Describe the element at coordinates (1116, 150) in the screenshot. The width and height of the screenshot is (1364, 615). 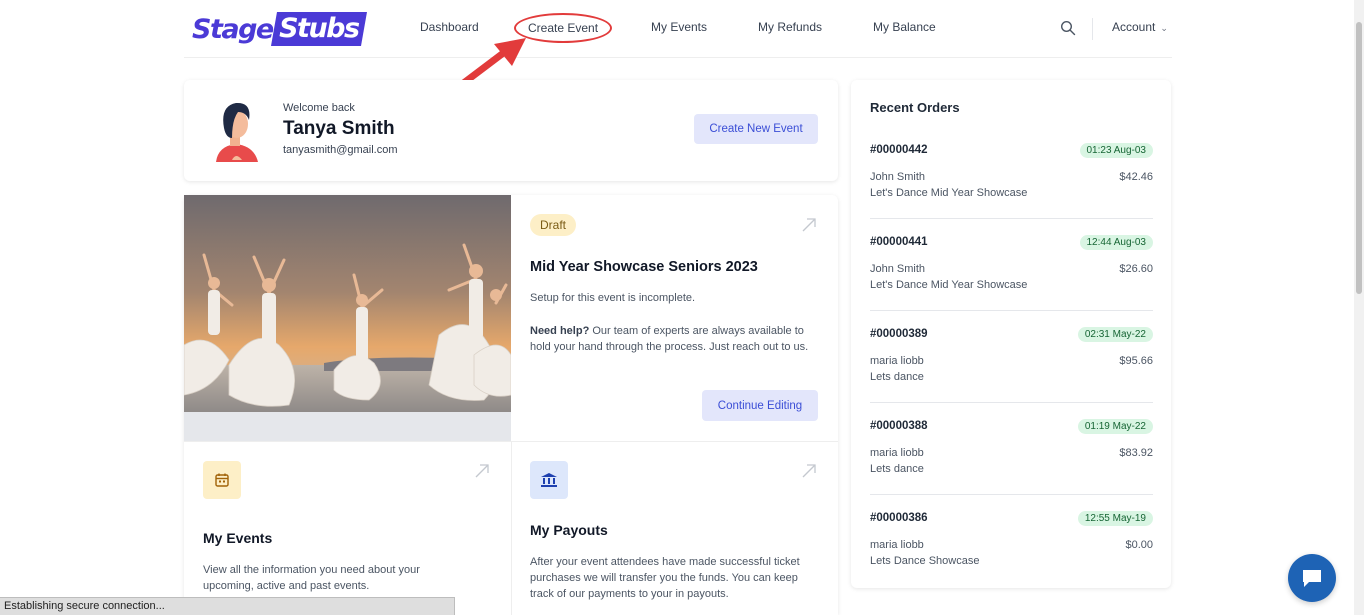
I see `order-time-badge: 01:23 Aug-03` at that location.